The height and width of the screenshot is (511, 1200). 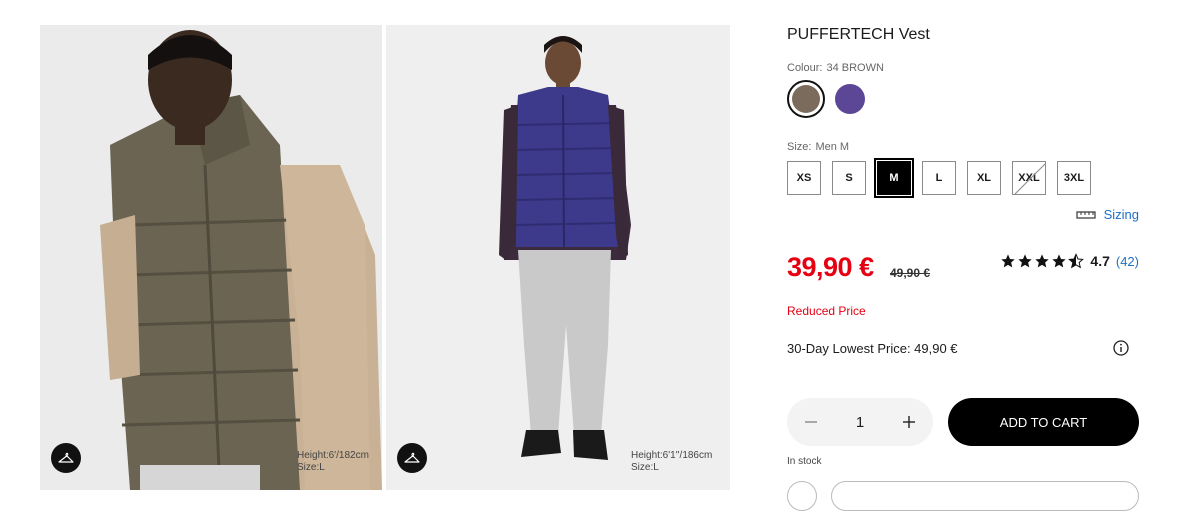 I want to click on size-option-xs: XS, so click(x=804, y=178).